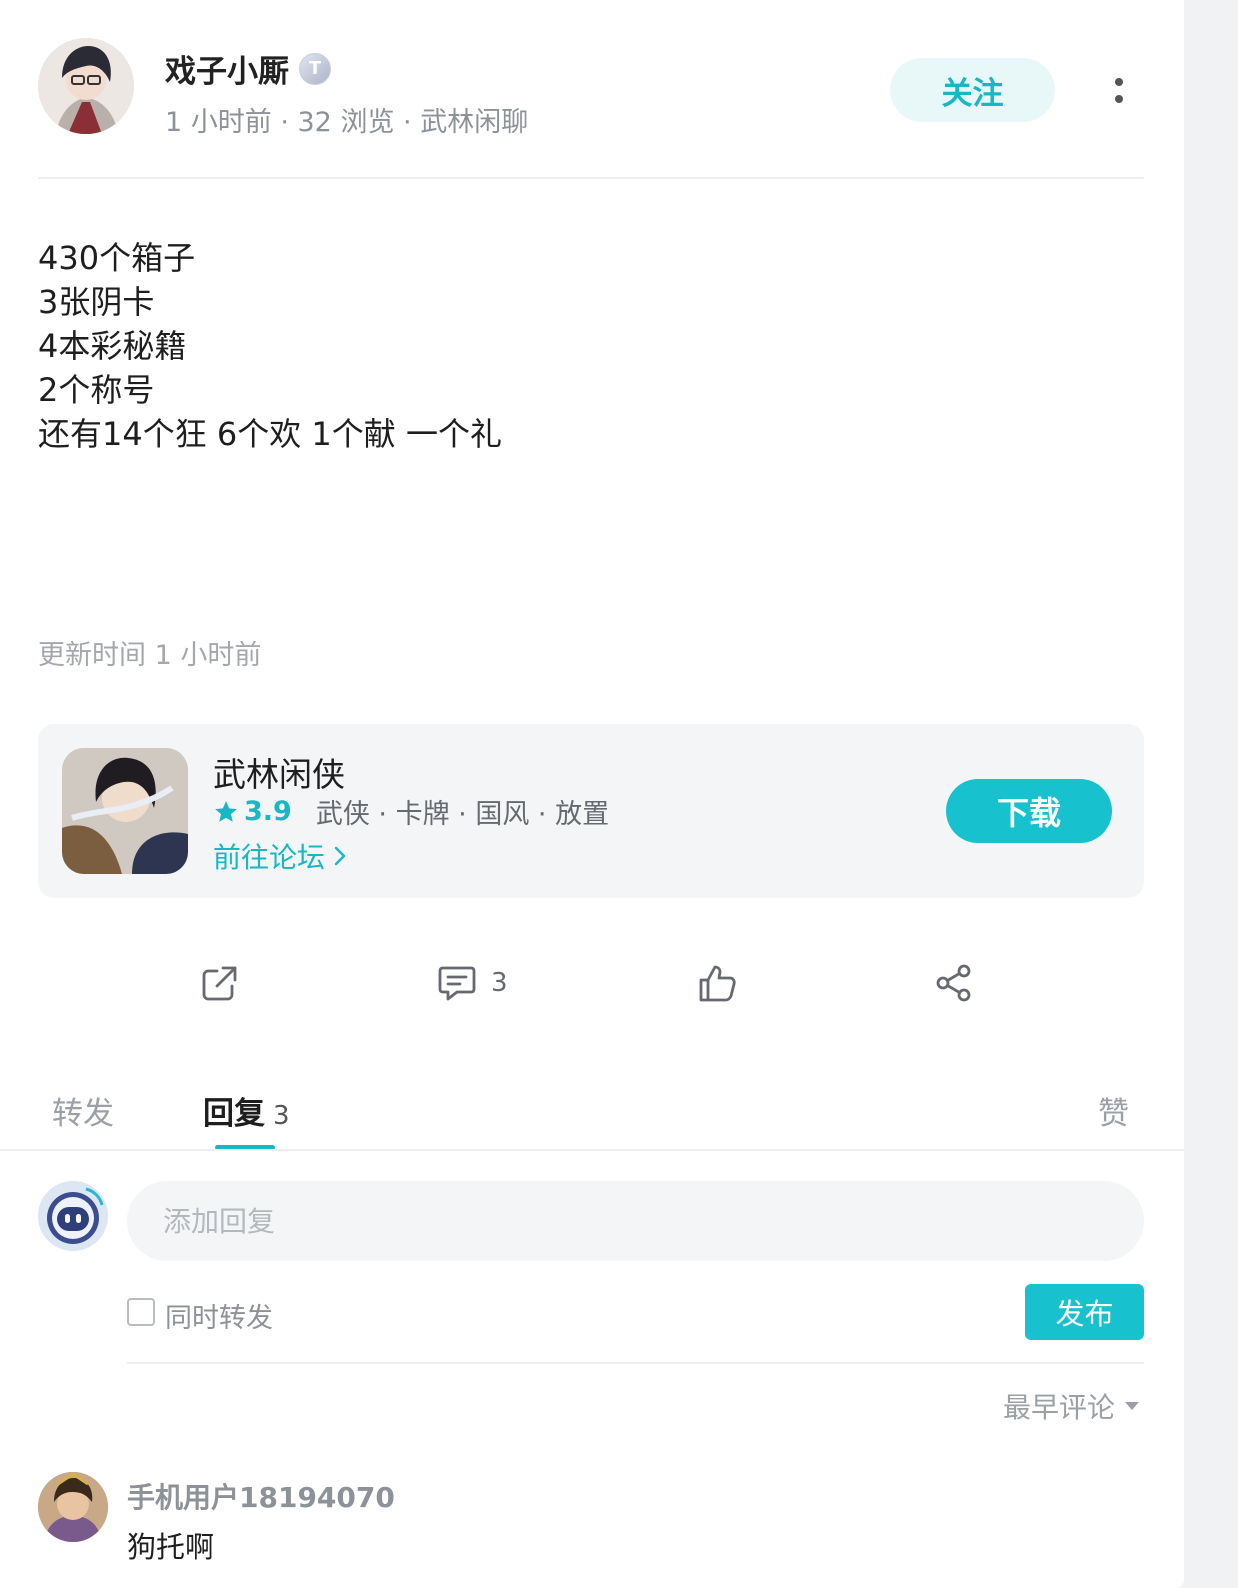 The width and height of the screenshot is (1238, 1588). I want to click on tab-reply-count: 3, so click(281, 1116).